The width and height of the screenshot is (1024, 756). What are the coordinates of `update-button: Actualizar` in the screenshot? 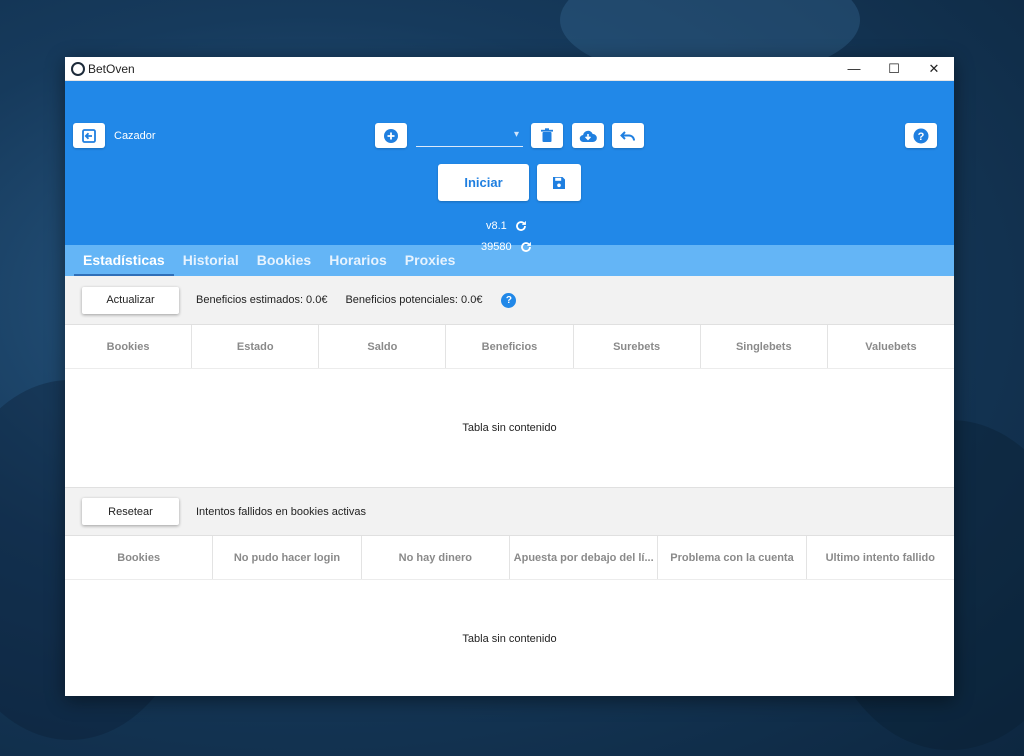 It's located at (130, 300).